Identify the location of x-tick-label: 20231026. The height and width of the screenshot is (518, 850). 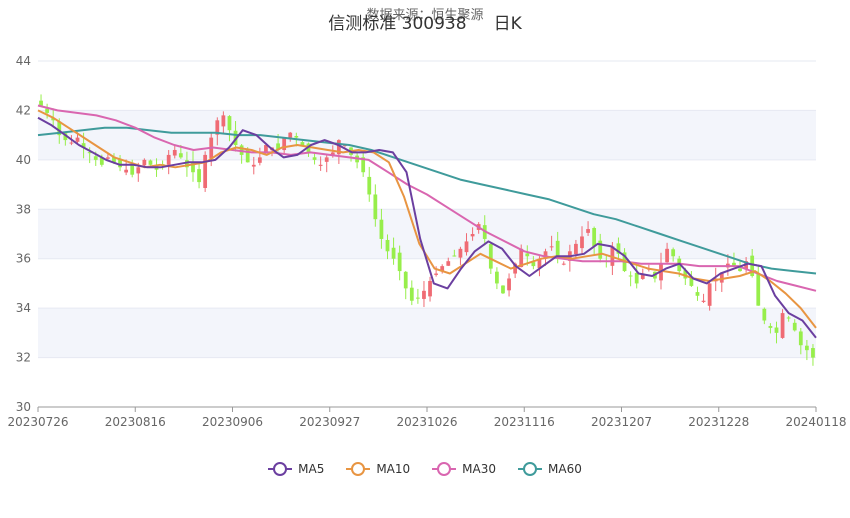
(426, 422).